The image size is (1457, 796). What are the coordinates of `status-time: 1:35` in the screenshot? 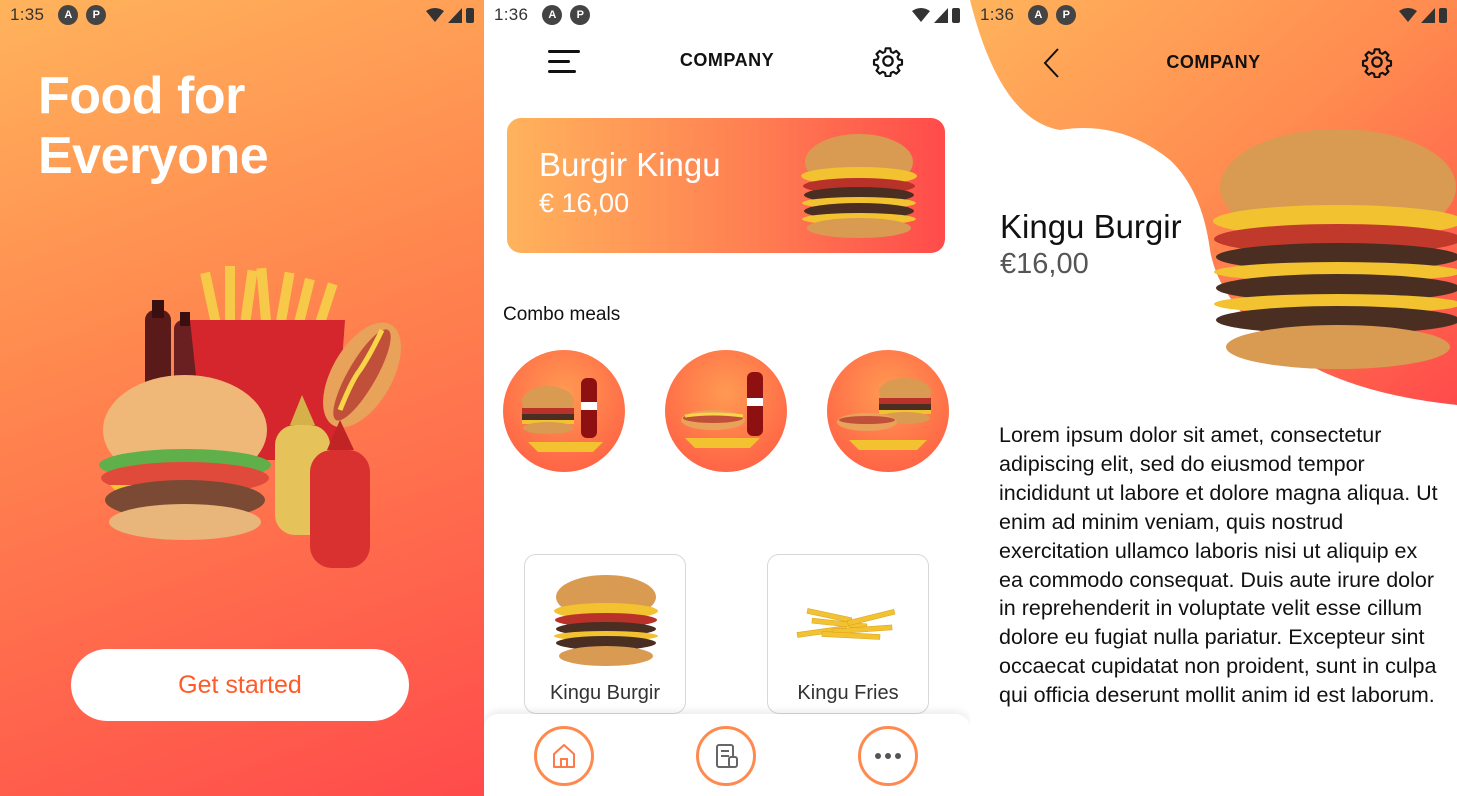 It's located at (27, 14).